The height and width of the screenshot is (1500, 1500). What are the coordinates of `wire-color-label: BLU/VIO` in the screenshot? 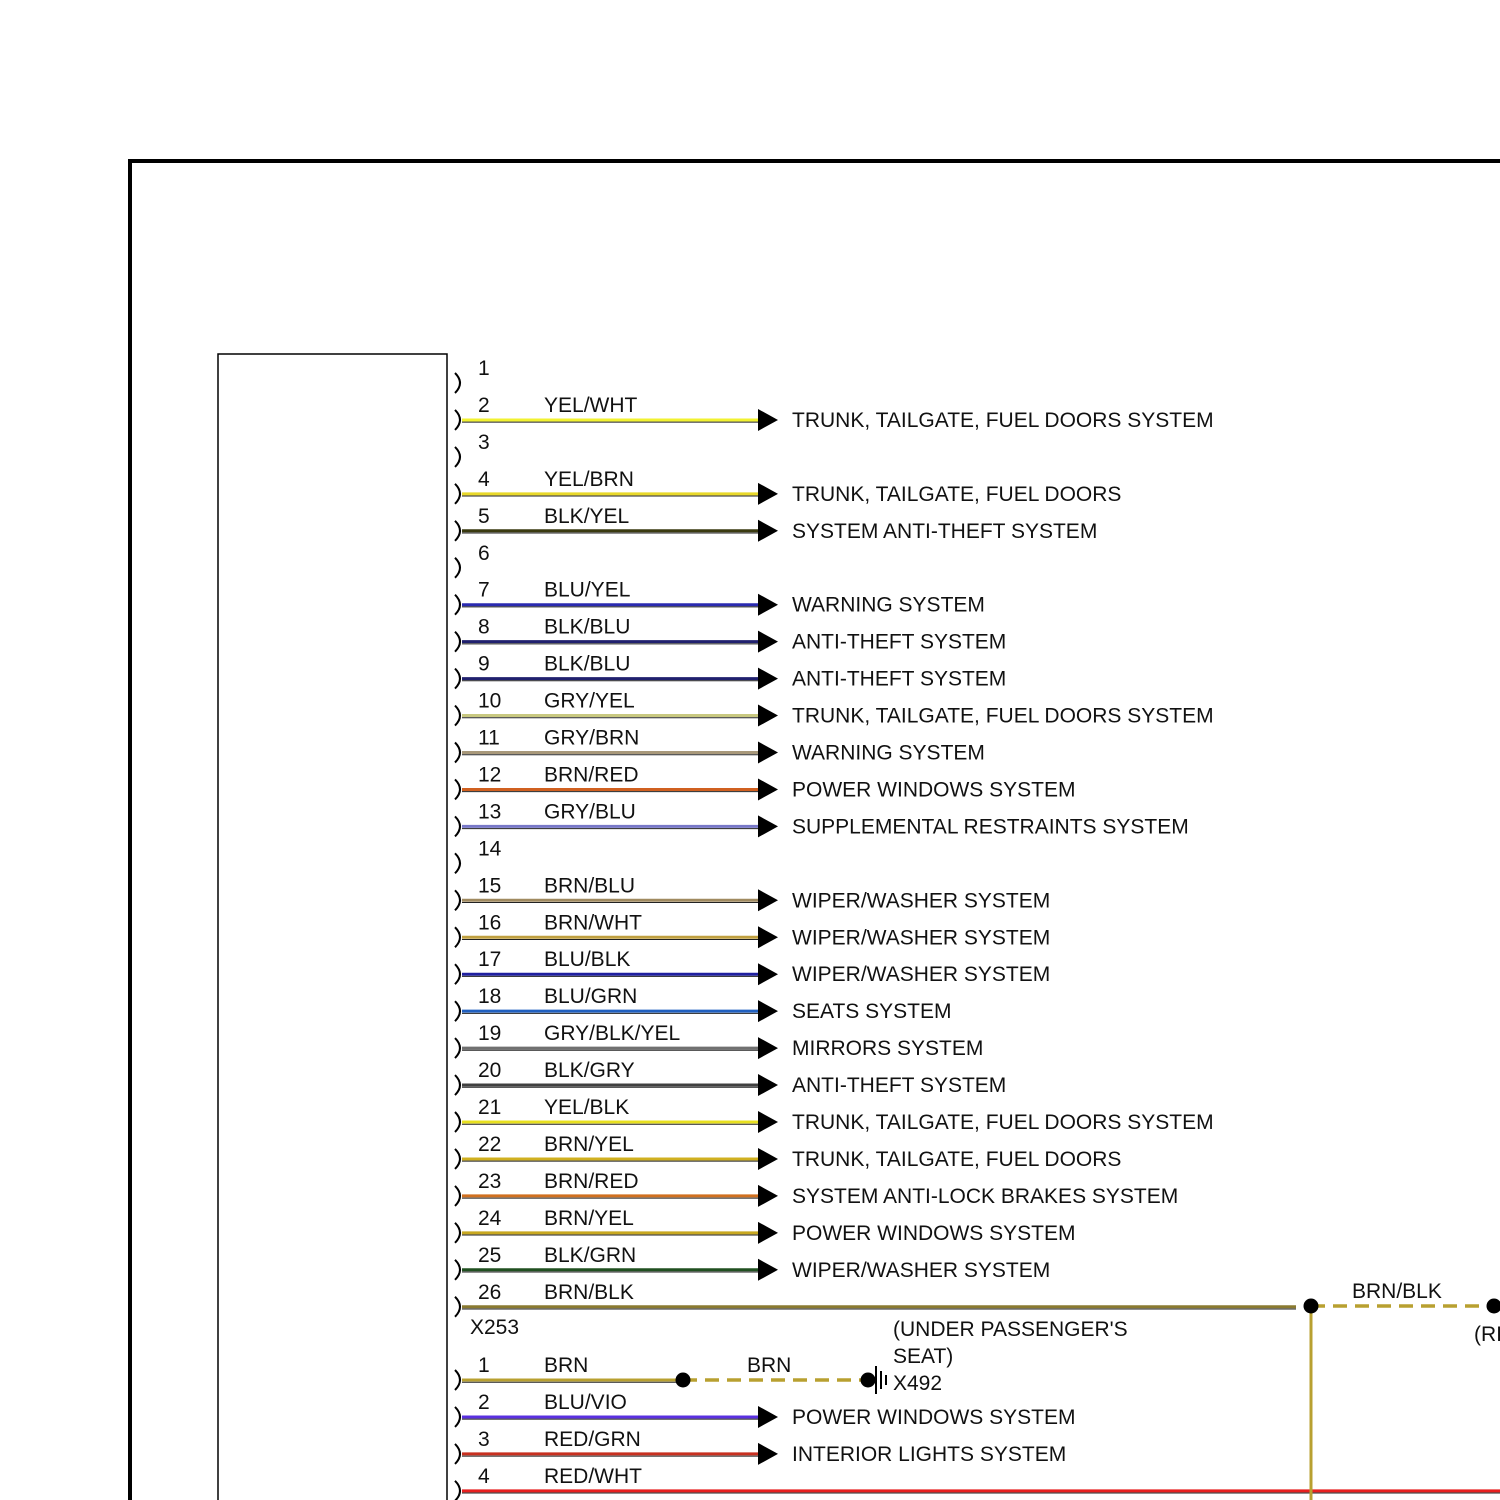 It's located at (585, 1402).